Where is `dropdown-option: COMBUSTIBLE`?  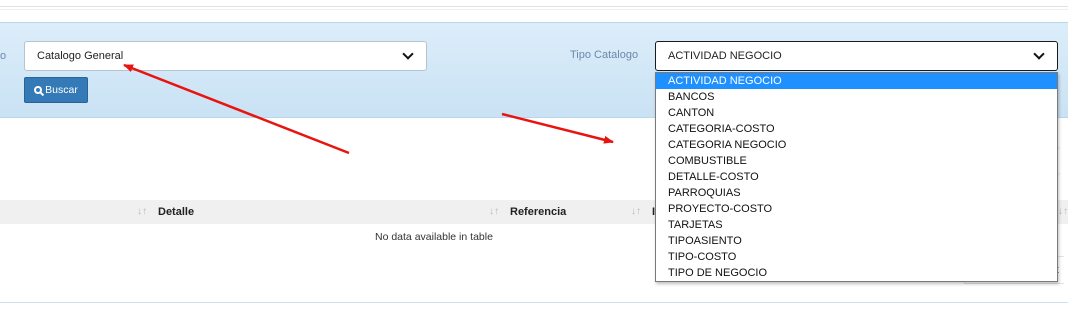
dropdown-option: COMBUSTIBLE is located at coordinates (856, 161).